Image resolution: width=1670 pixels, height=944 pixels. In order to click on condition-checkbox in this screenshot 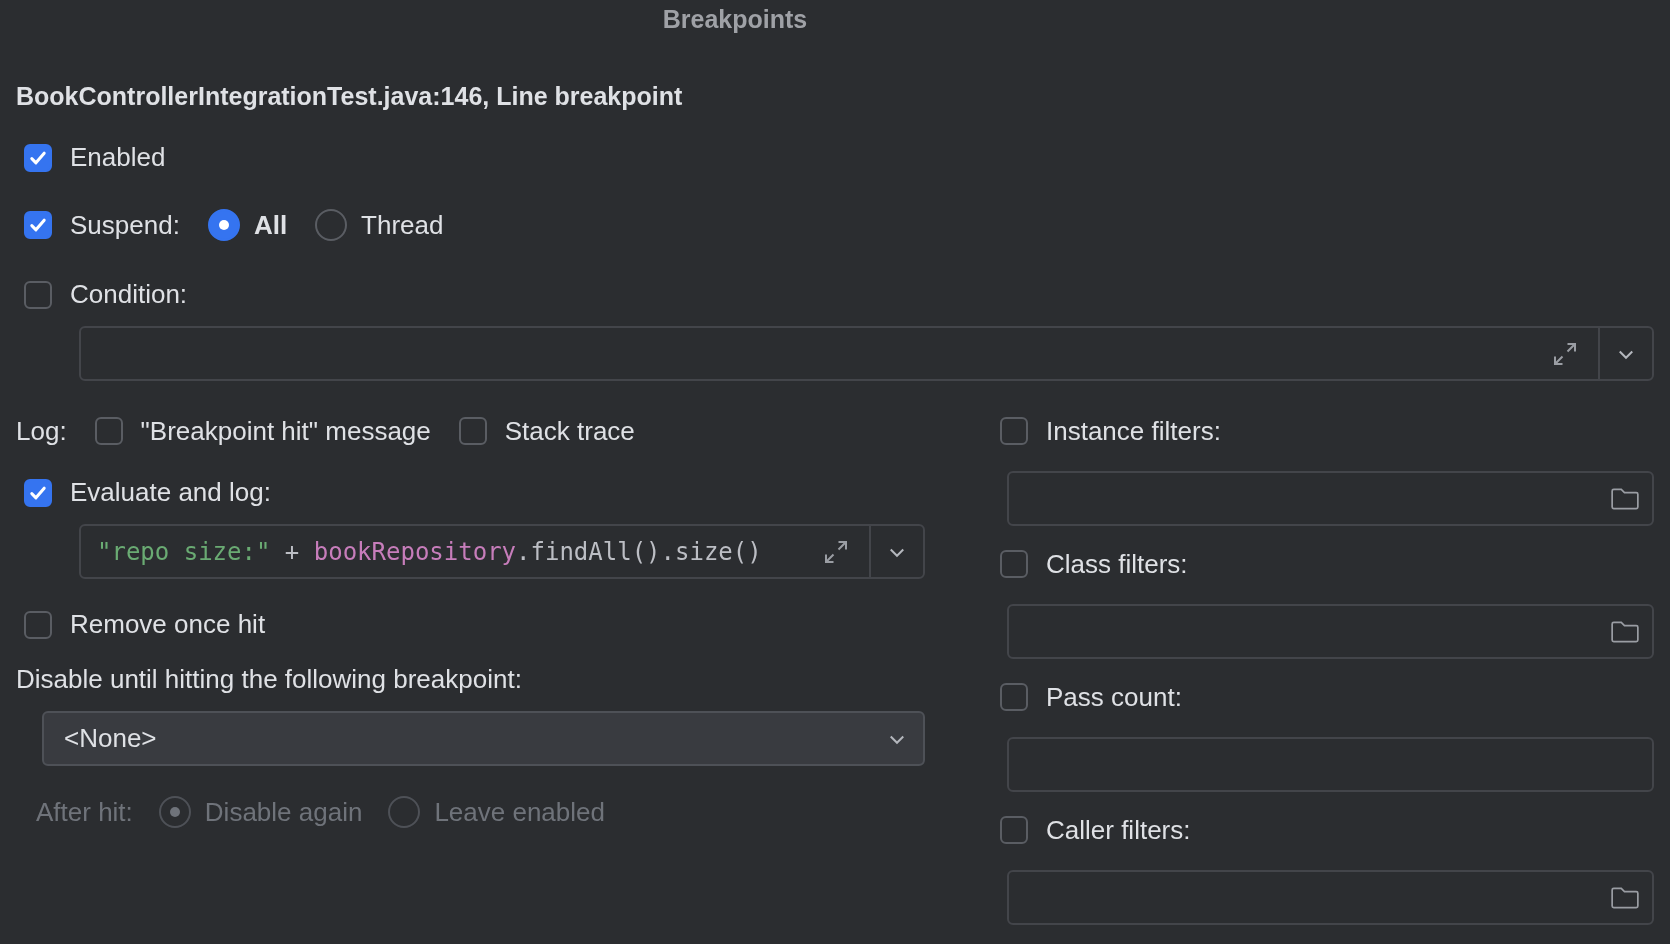, I will do `click(38, 294)`.